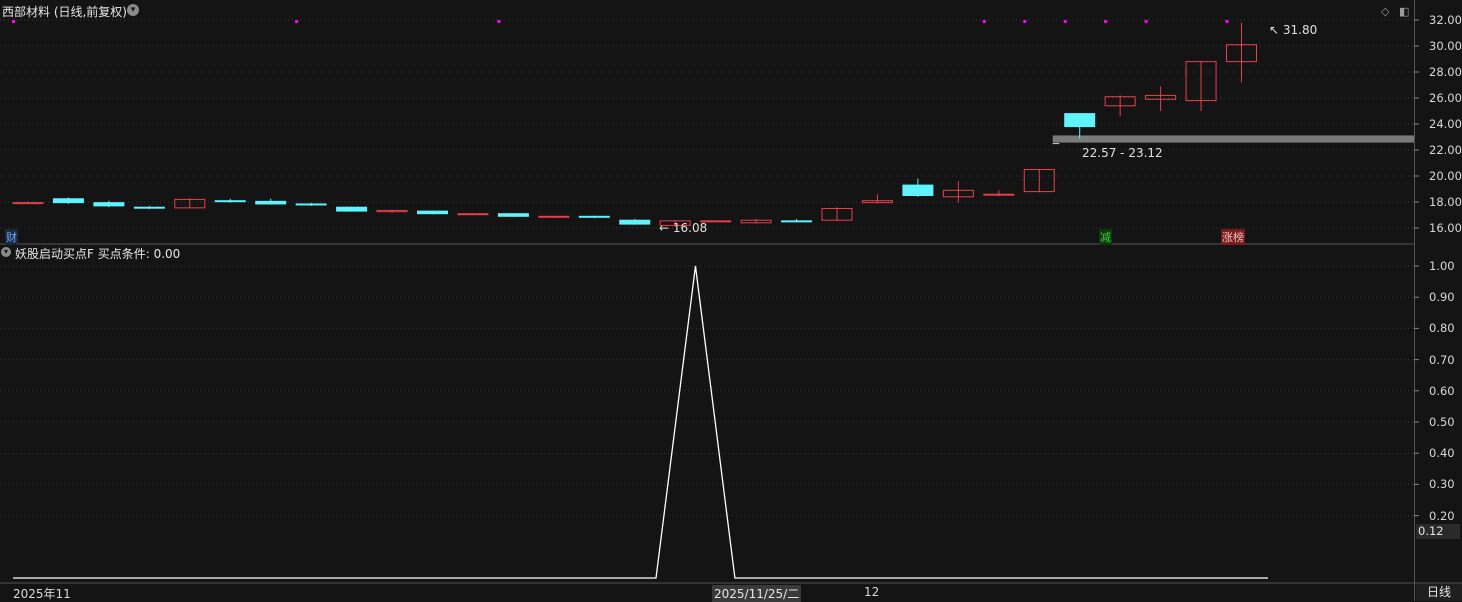 The height and width of the screenshot is (602, 1462). I want to click on limit-list-tag: 涨榜, so click(1233, 237).